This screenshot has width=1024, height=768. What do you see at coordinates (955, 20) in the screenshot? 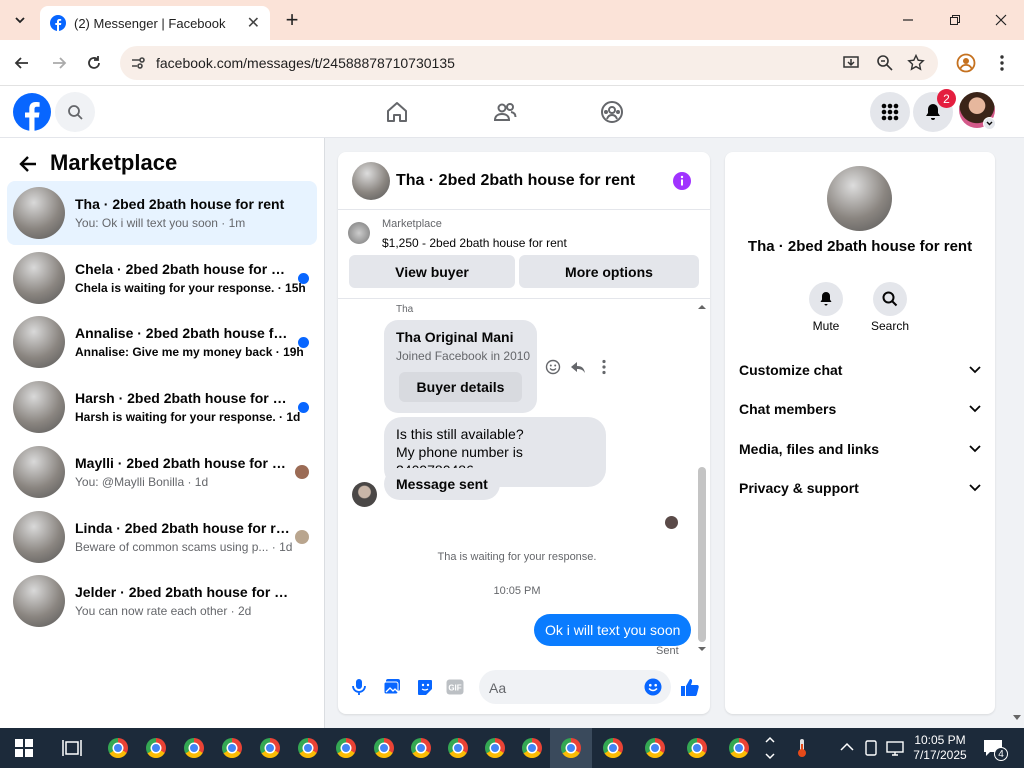
I see `restore-icon` at bounding box center [955, 20].